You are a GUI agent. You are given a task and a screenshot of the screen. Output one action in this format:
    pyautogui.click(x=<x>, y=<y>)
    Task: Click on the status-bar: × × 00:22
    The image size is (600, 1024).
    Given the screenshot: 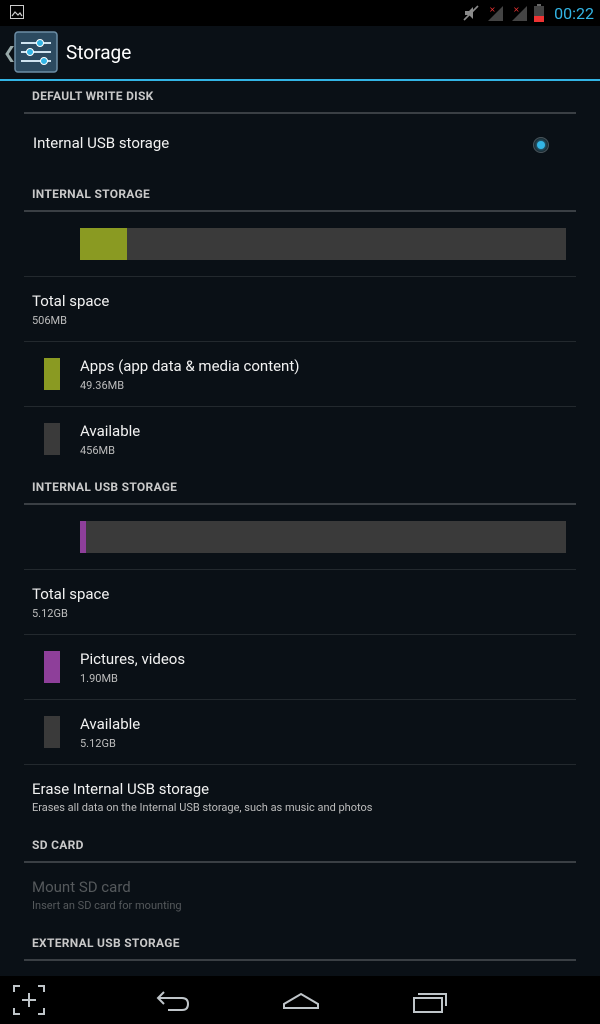 What is the action you would take?
    pyautogui.click(x=300, y=13)
    